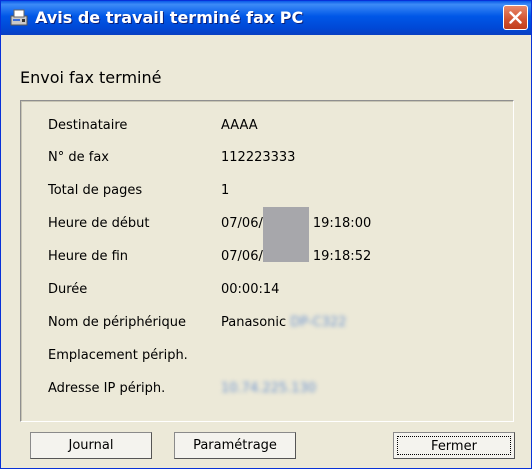 This screenshot has height=469, width=532. I want to click on field-label: Destinataire, so click(88, 125).